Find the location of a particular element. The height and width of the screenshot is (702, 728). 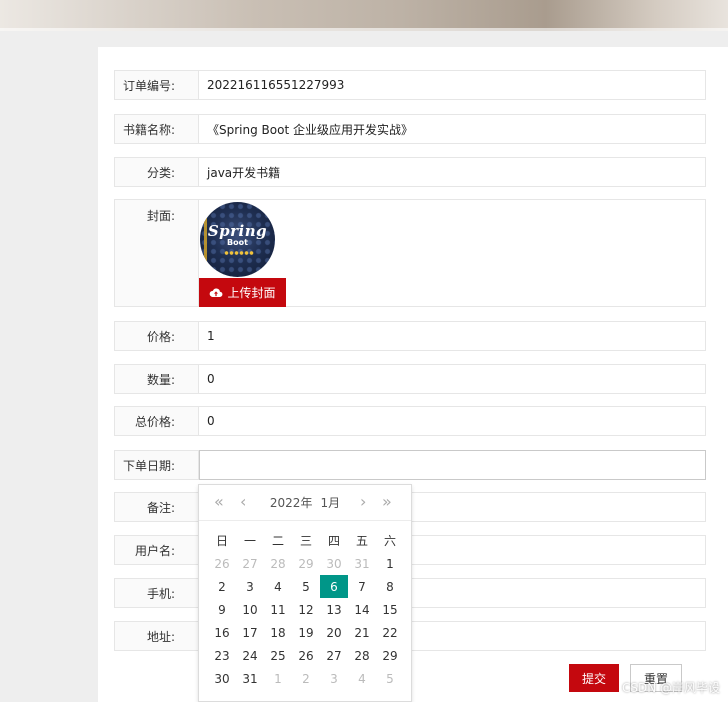

weekday-header: 一 is located at coordinates (249, 541).